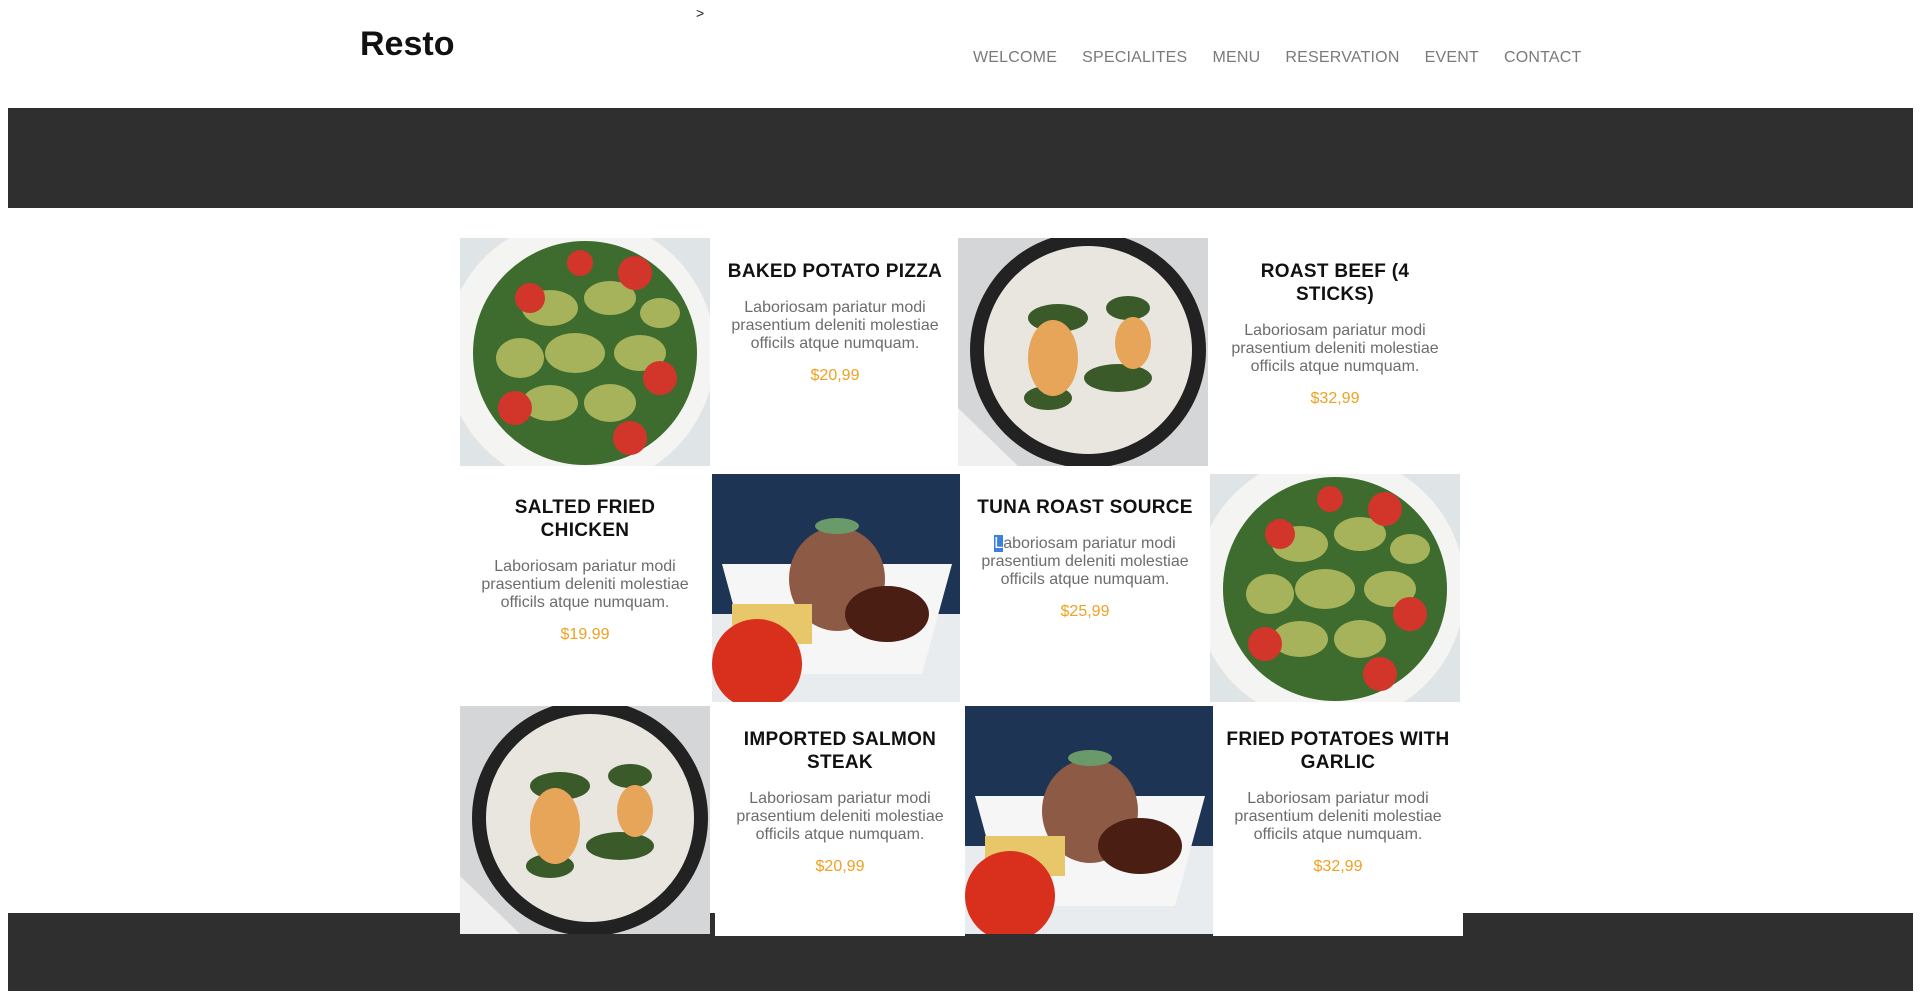  Describe the element at coordinates (1085, 611) in the screenshot. I see `menu-item-price: $25,99` at that location.